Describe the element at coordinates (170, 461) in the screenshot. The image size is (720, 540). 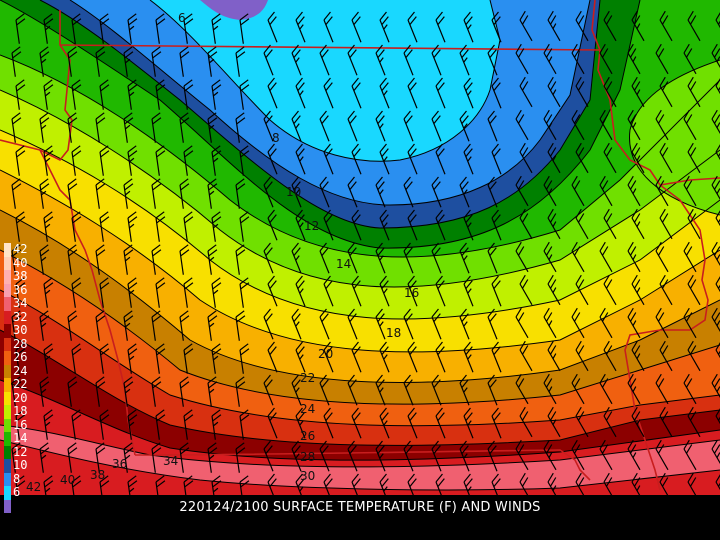
I see `contour-label: 34` at that location.